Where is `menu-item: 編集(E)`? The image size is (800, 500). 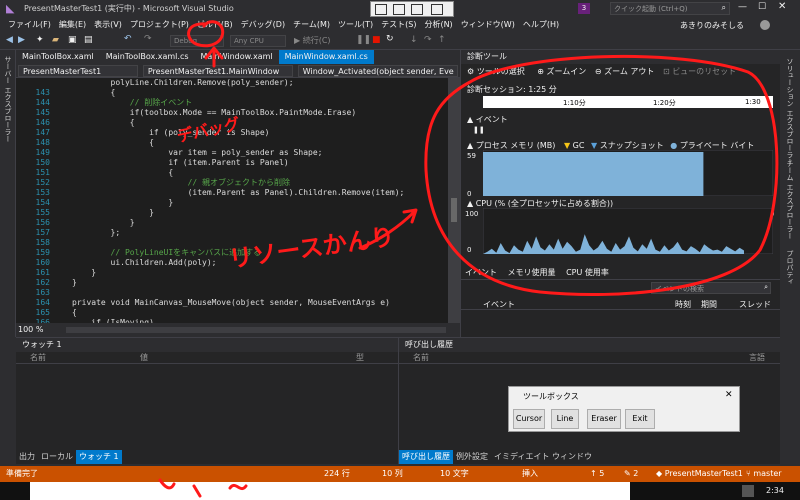 menu-item: 編集(E) is located at coordinates (72, 25).